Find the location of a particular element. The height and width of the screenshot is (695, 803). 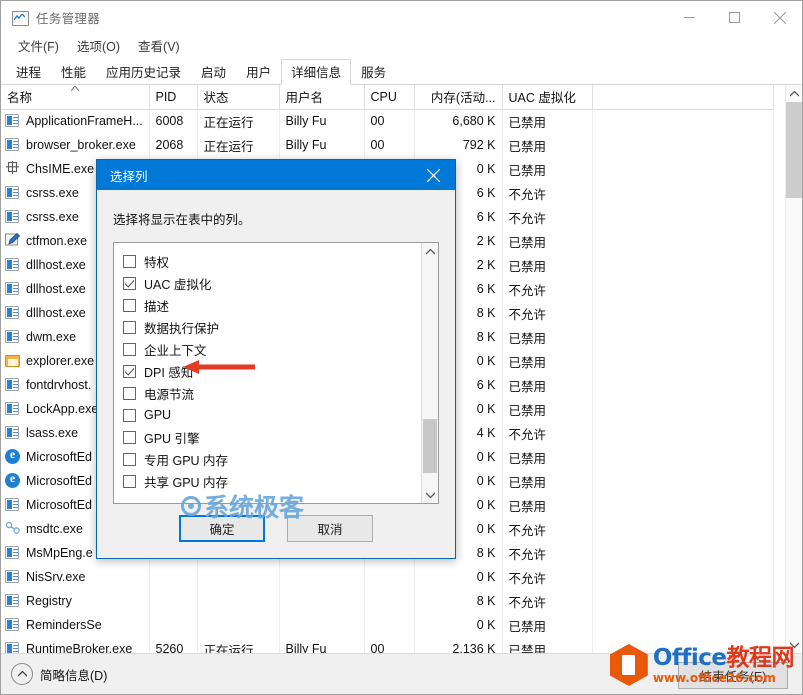

column-header-cpu: CPU is located at coordinates (389, 97).